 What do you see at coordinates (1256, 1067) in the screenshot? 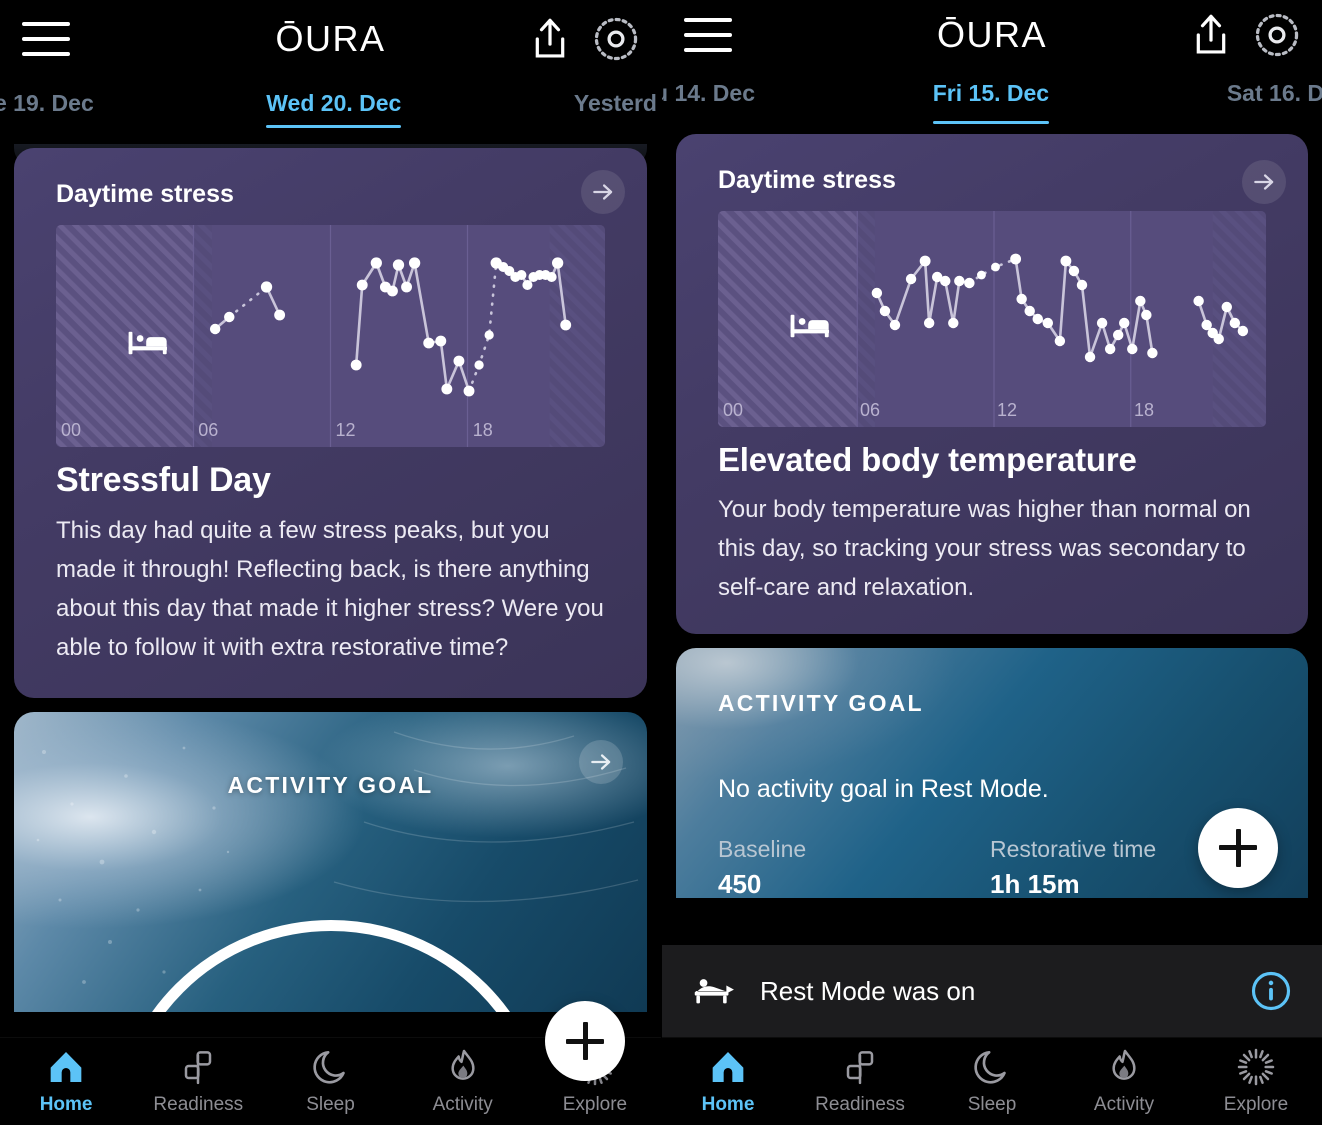
I see `sunburst-icon` at bounding box center [1256, 1067].